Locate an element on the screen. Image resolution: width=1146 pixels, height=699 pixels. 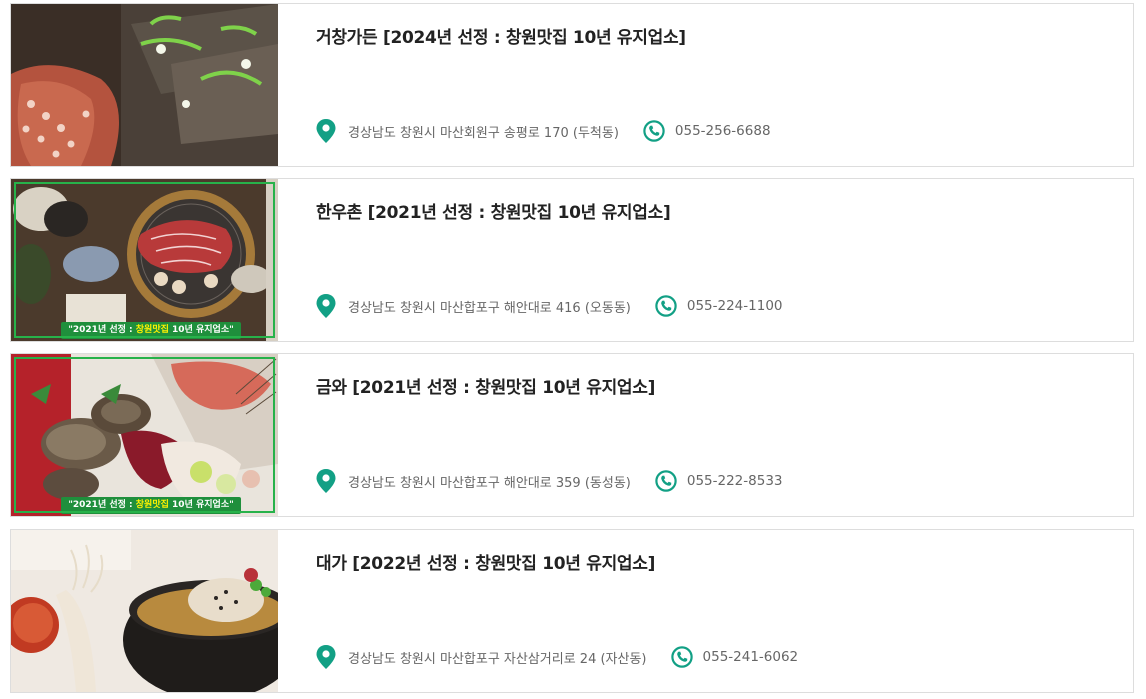
restaurant-phone: 055-222-8533 is located at coordinates (735, 481).